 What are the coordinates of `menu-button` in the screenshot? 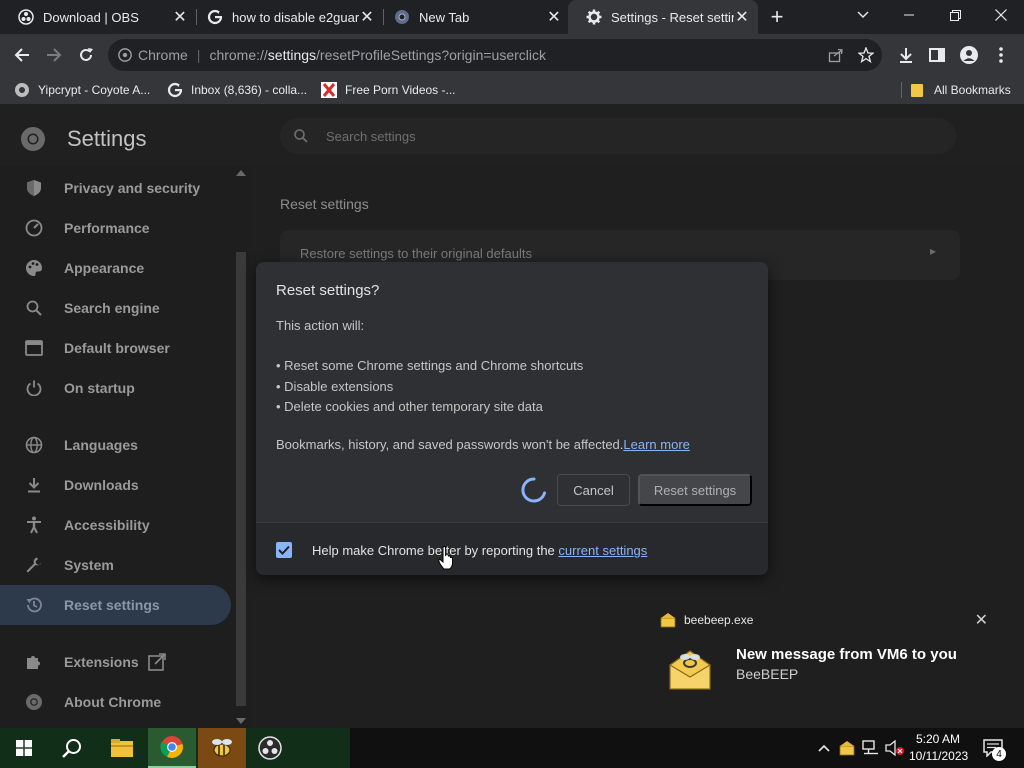 It's located at (1001, 55).